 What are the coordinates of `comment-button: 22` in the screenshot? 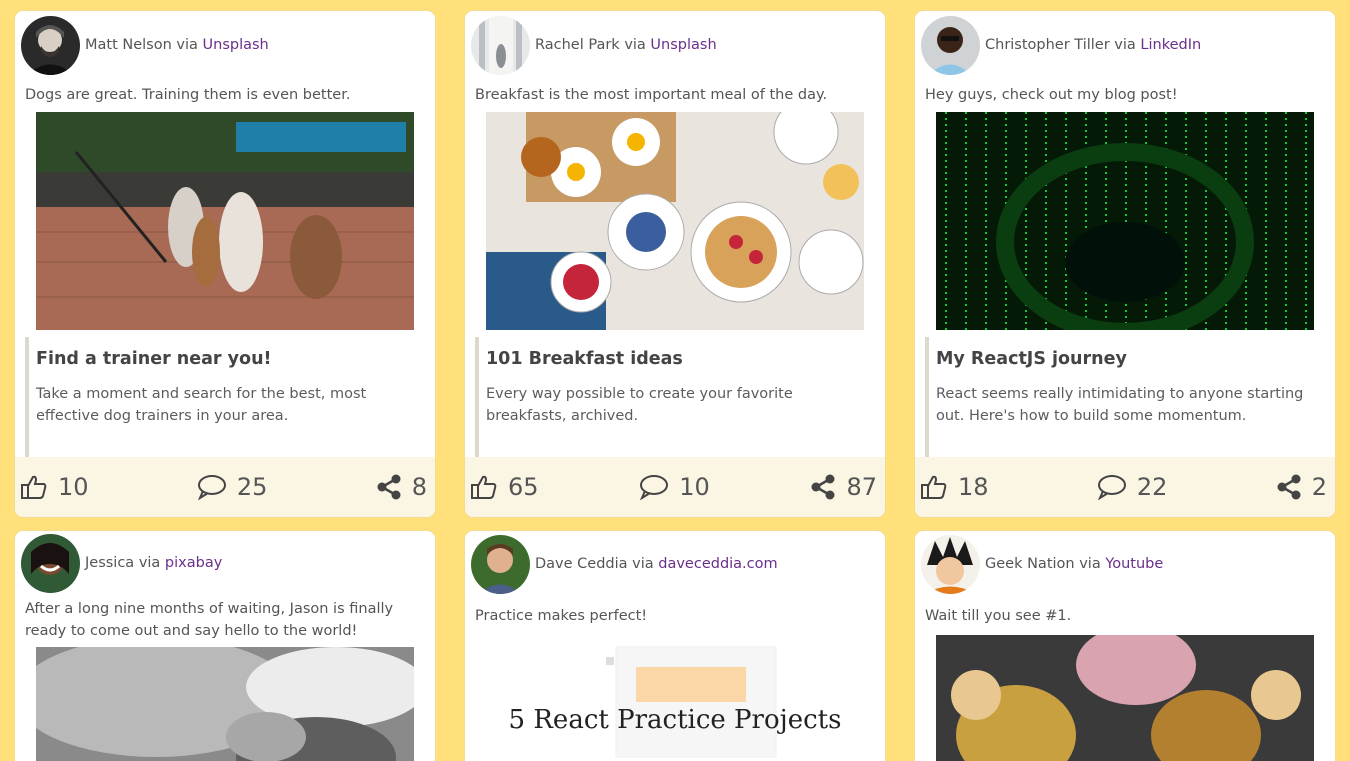 It's located at (1132, 487).